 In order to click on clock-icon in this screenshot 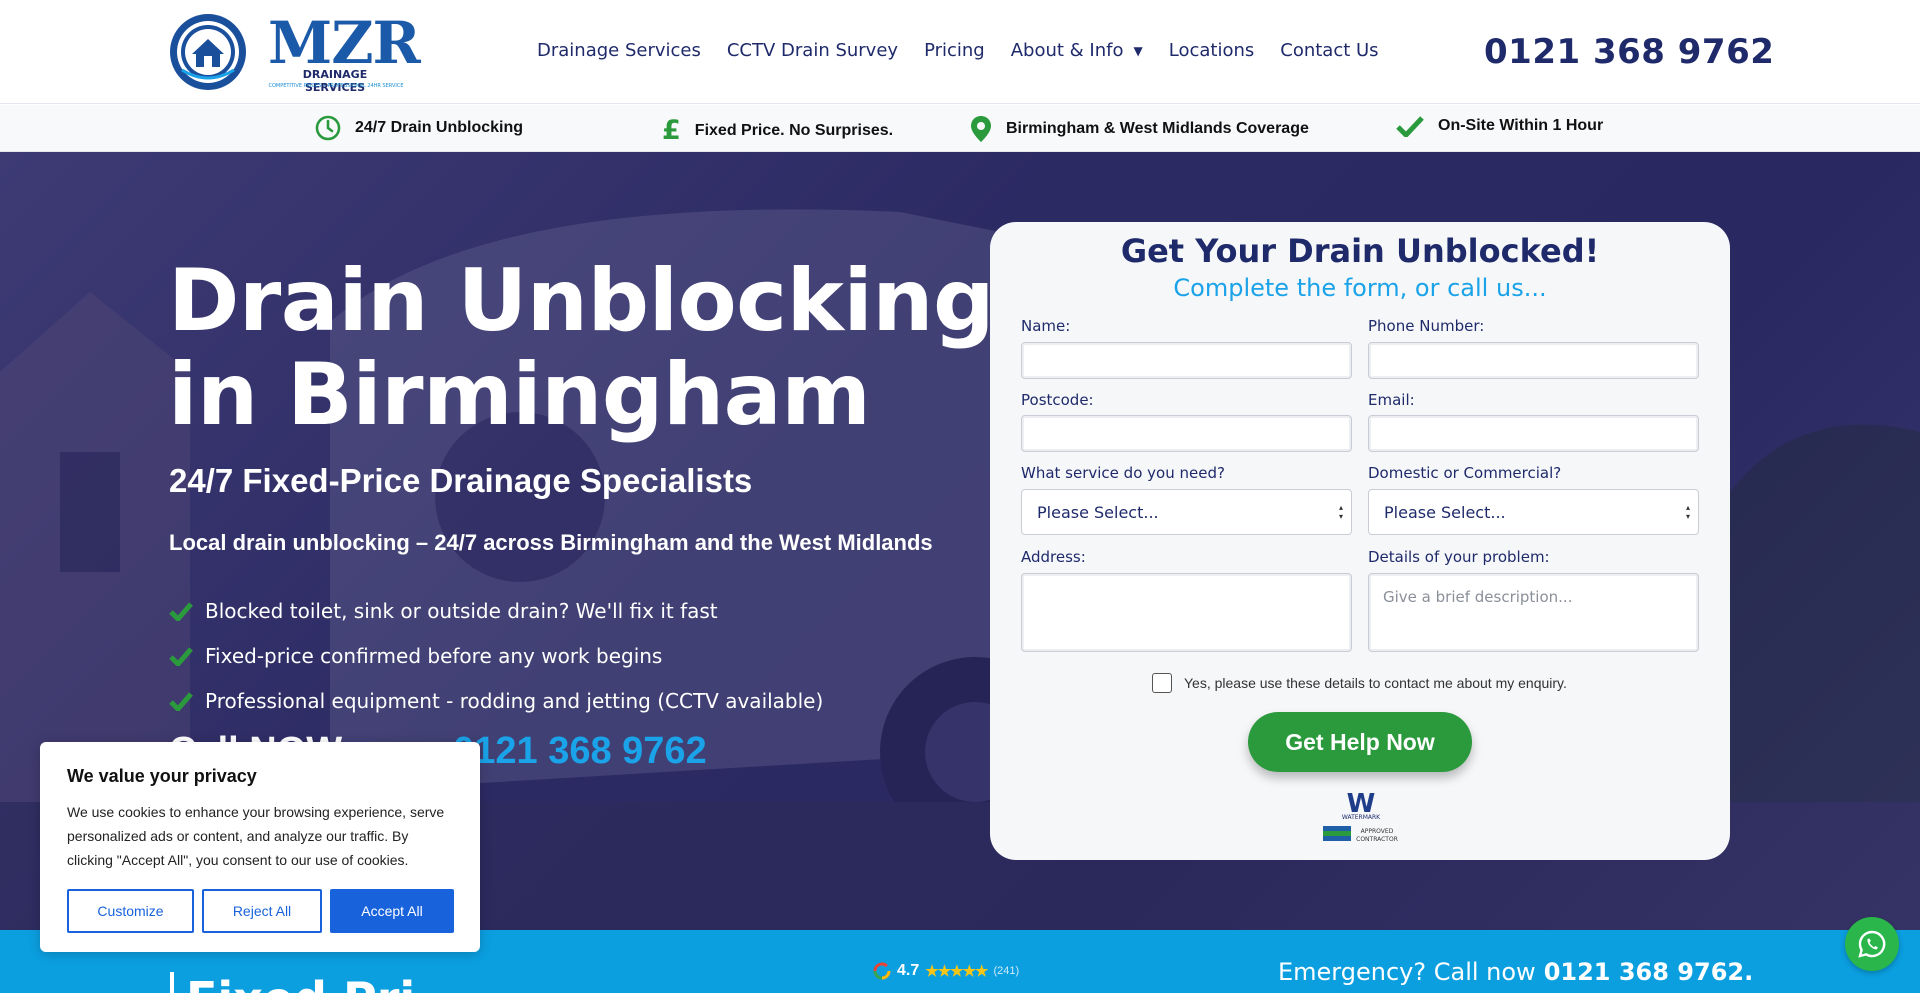, I will do `click(328, 128)`.